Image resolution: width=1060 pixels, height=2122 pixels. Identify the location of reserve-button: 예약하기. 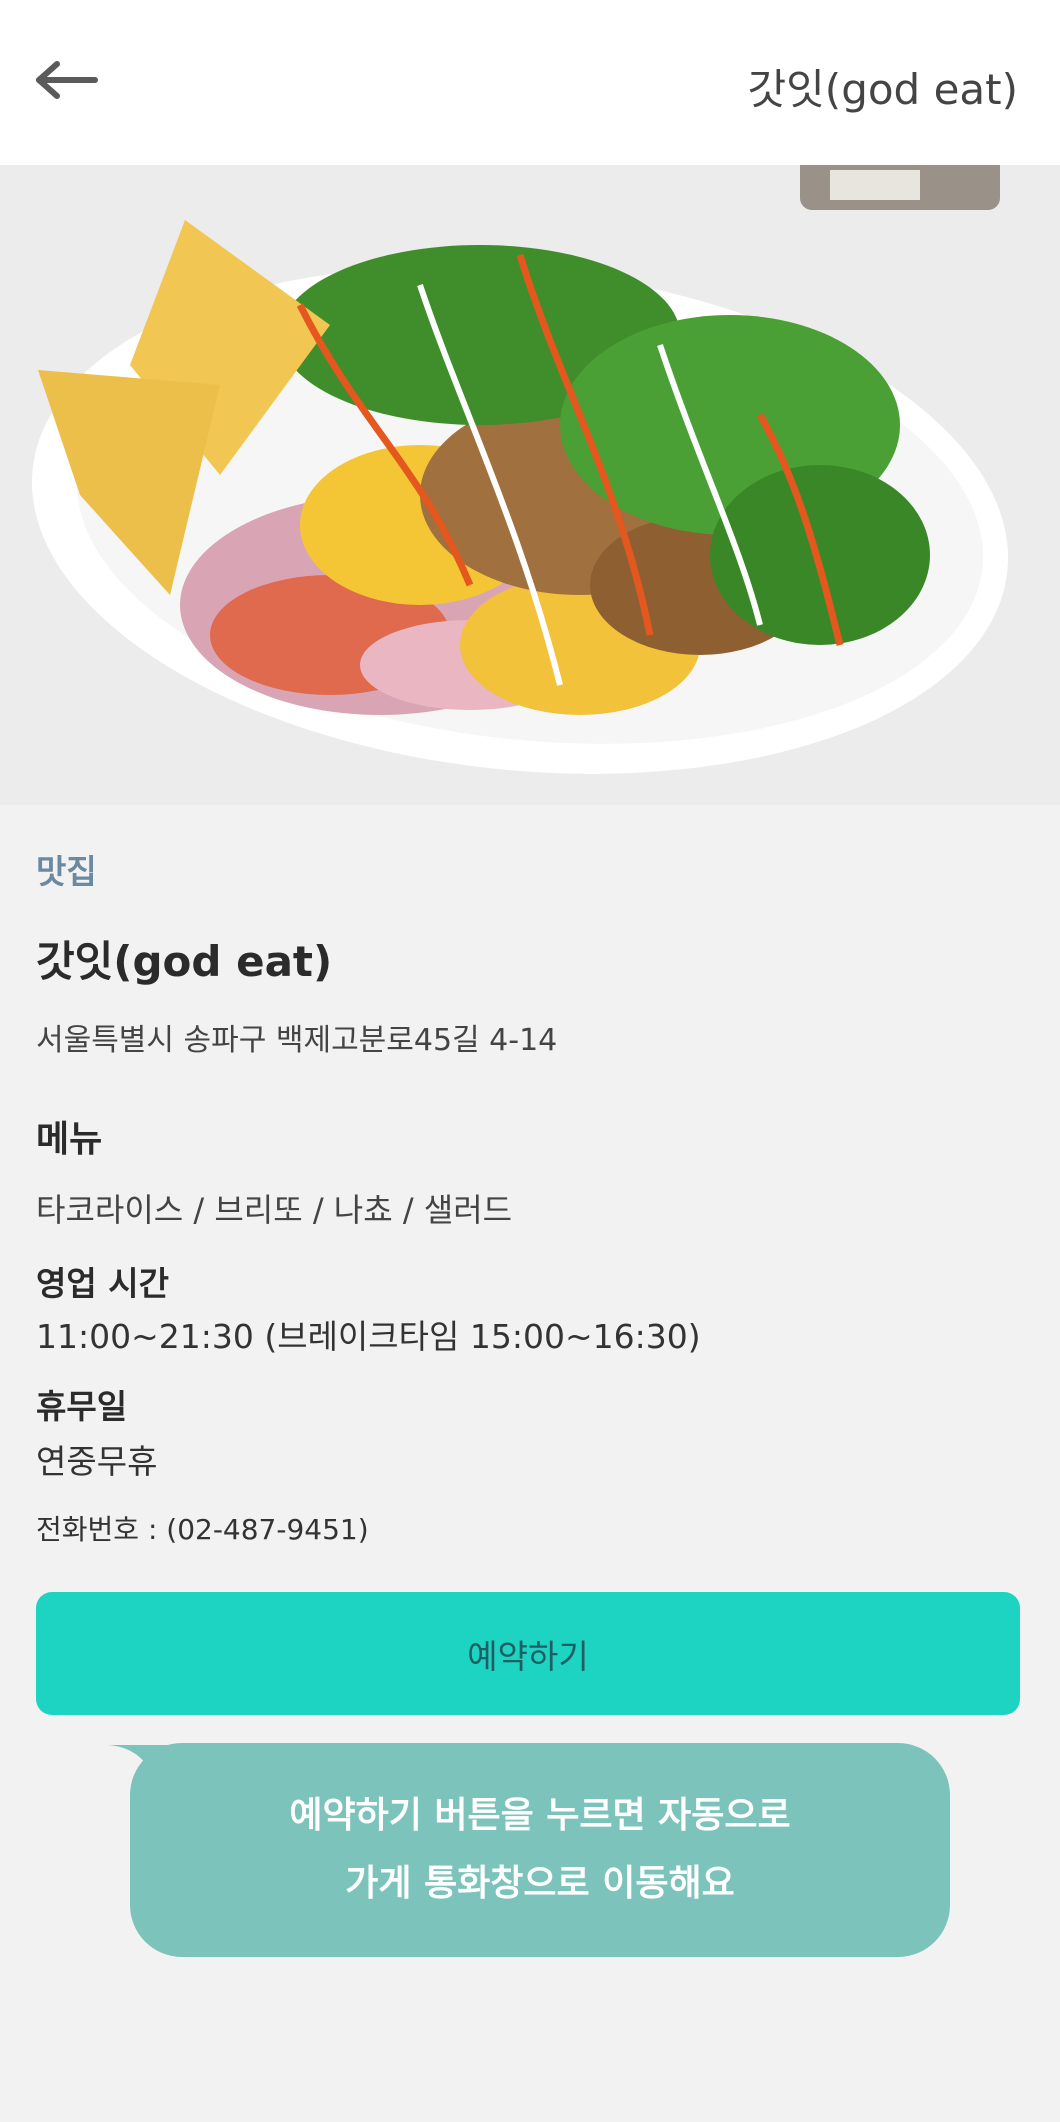
(528, 1653).